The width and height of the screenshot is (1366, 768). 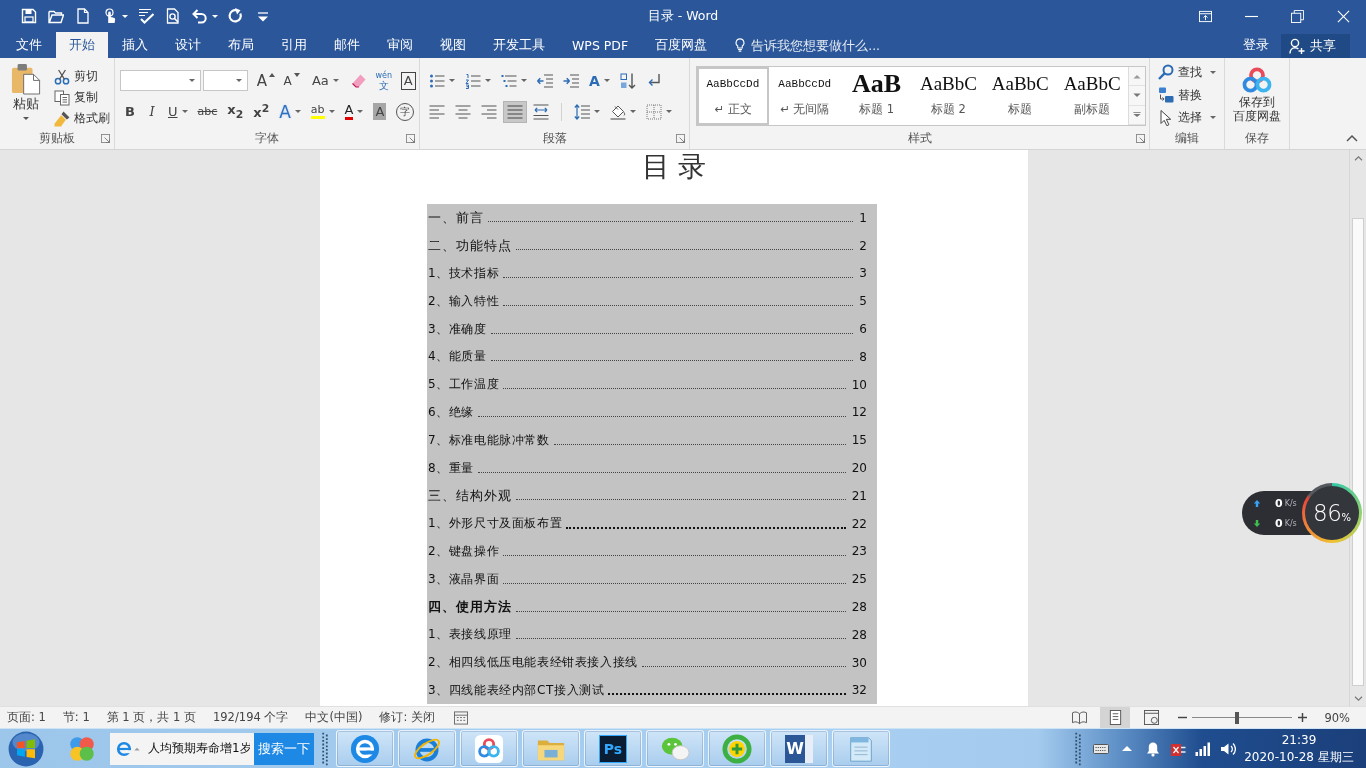 What do you see at coordinates (1190, 117) in the screenshot?
I see `select-button: 选择` at bounding box center [1190, 117].